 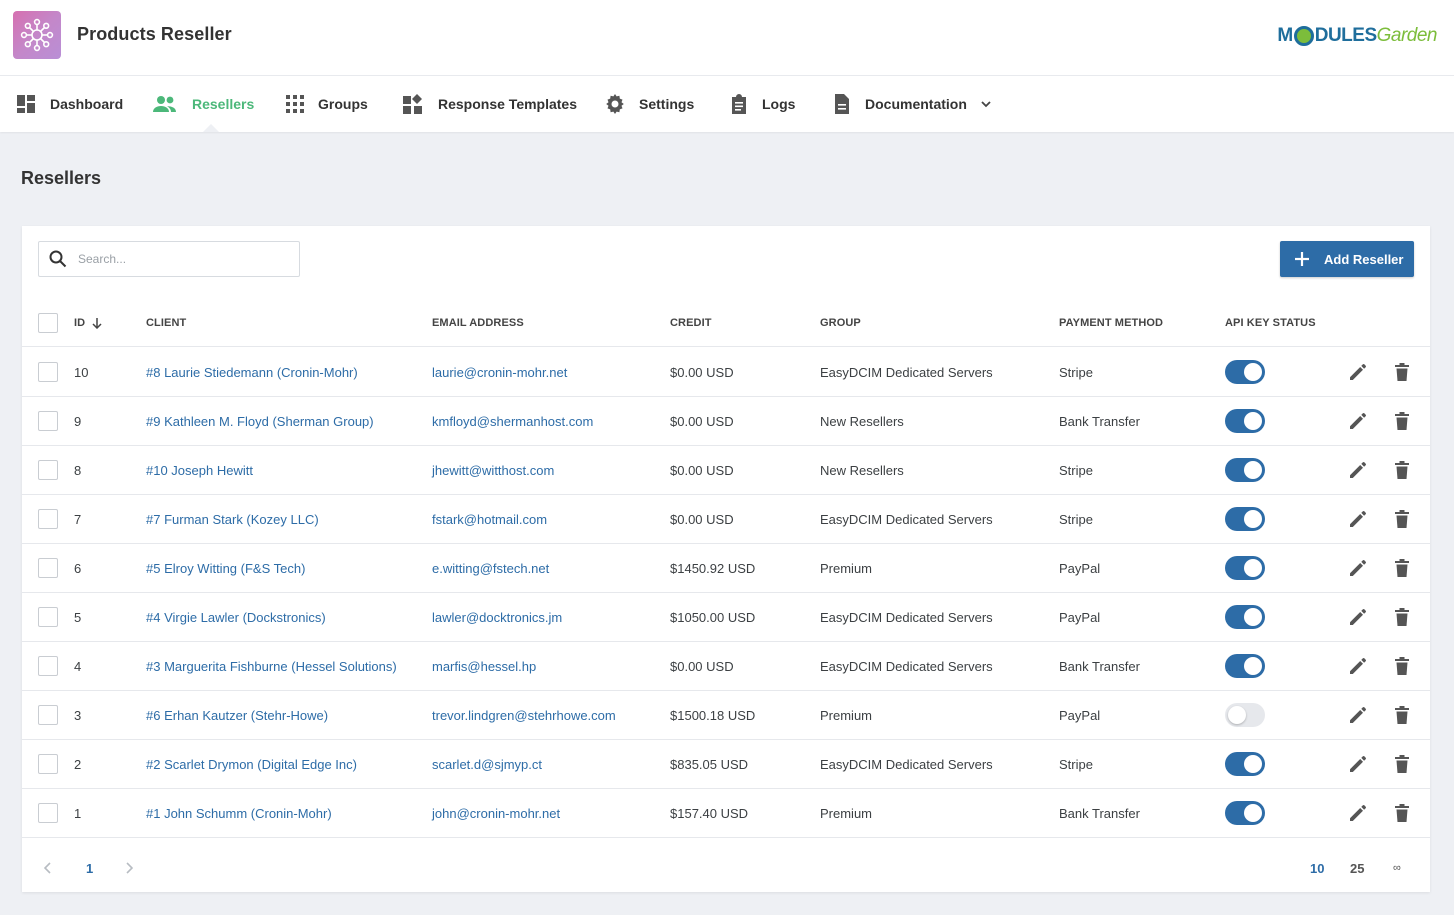 What do you see at coordinates (1317, 868) in the screenshot?
I see `page-size-10: 10` at bounding box center [1317, 868].